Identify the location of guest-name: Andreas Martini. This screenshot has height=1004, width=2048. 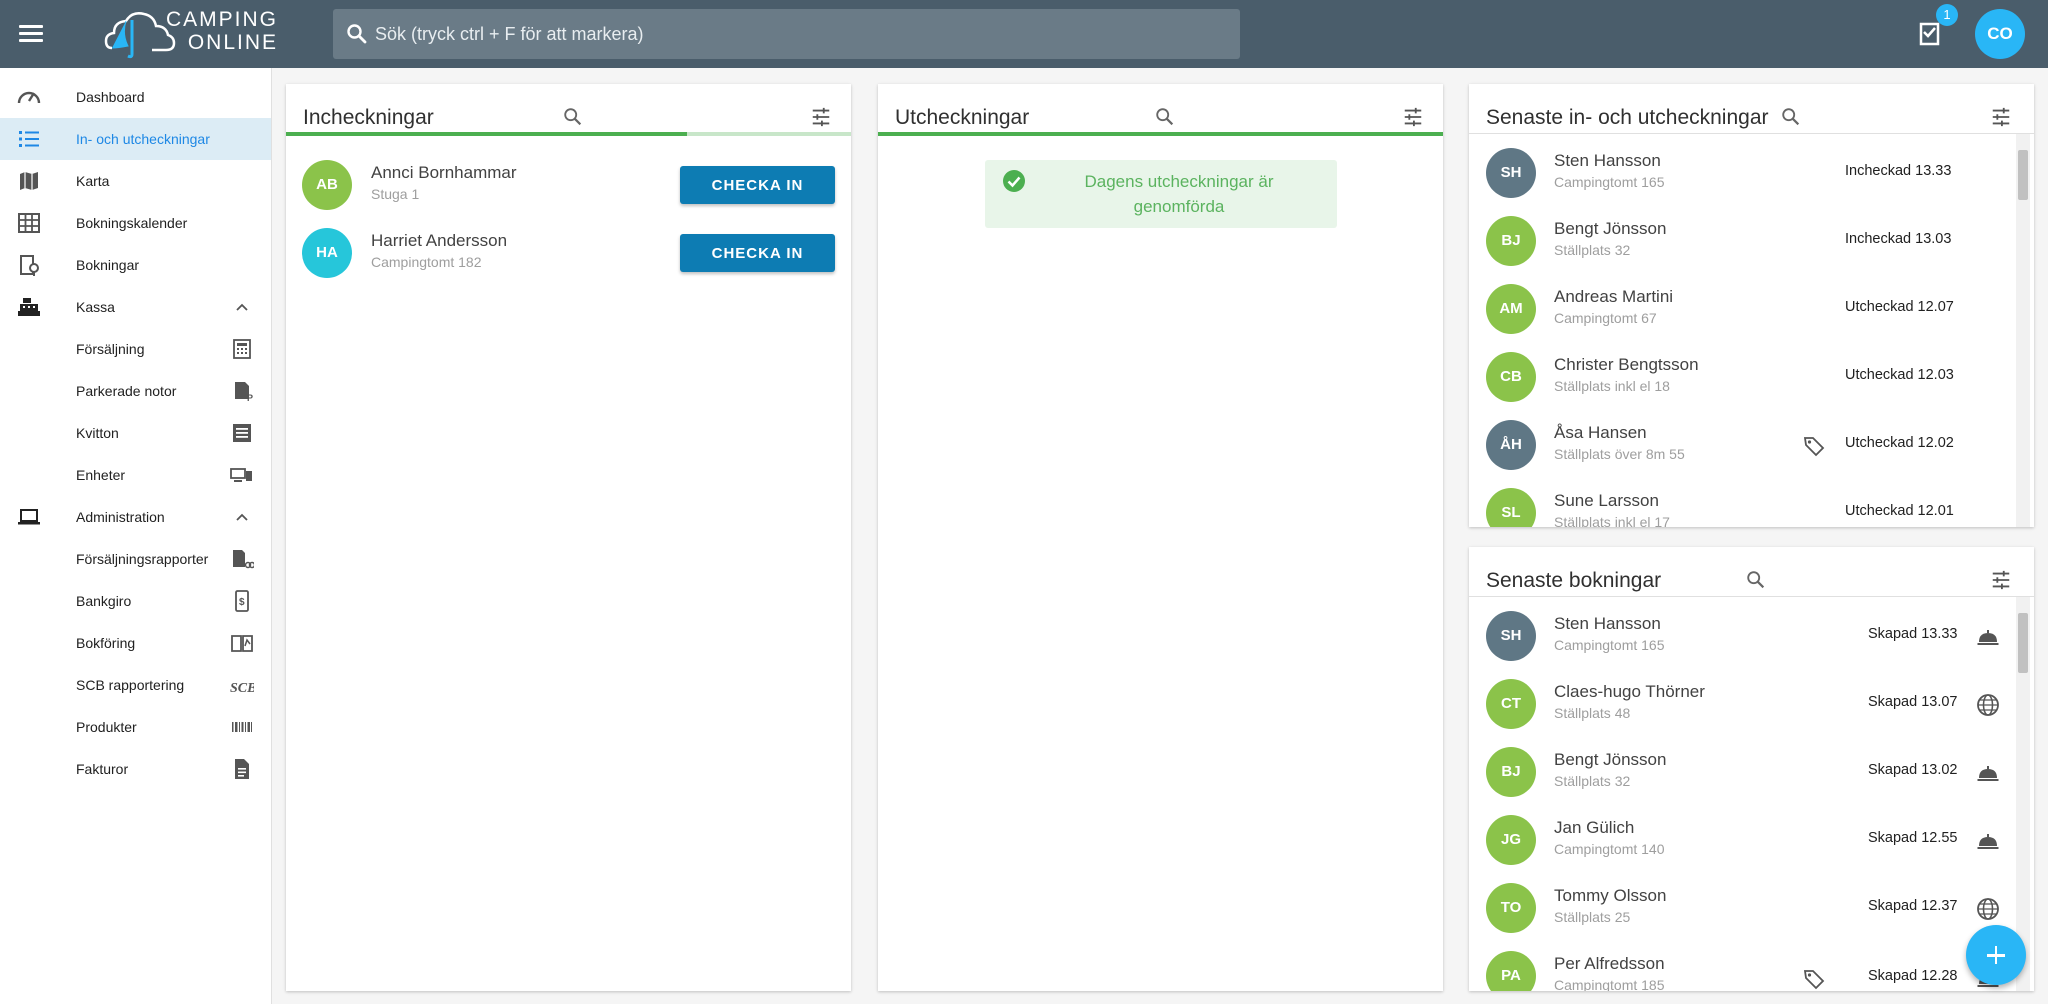
(1614, 296).